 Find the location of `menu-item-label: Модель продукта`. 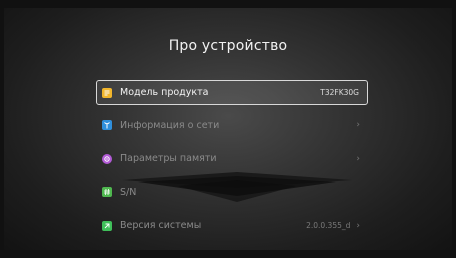

menu-item-label: Модель продукта is located at coordinates (164, 92).